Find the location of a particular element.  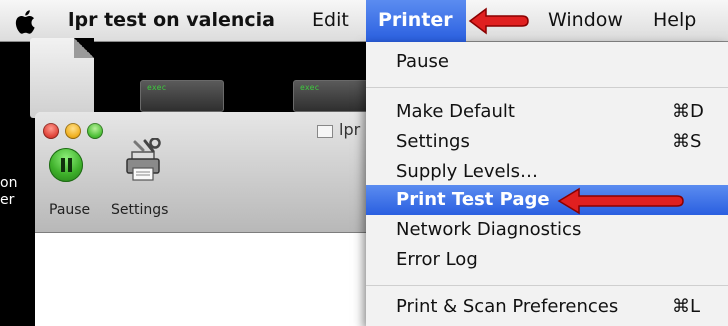

window-title: lpr is located at coordinates (350, 129).